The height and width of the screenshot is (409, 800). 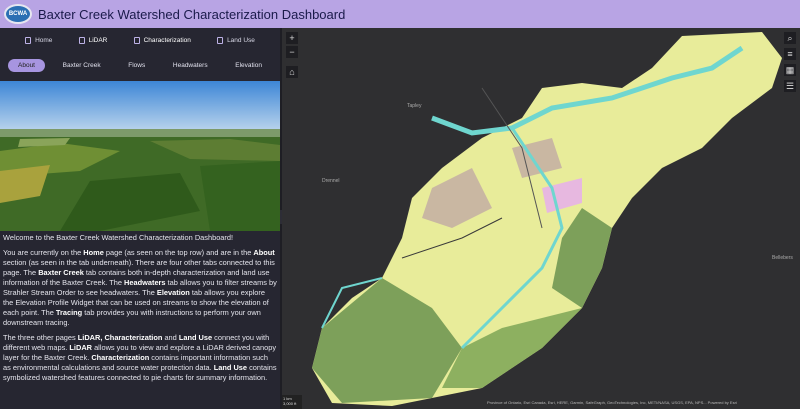 What do you see at coordinates (236, 40) in the screenshot?
I see `tab-land-use: Land Use` at bounding box center [236, 40].